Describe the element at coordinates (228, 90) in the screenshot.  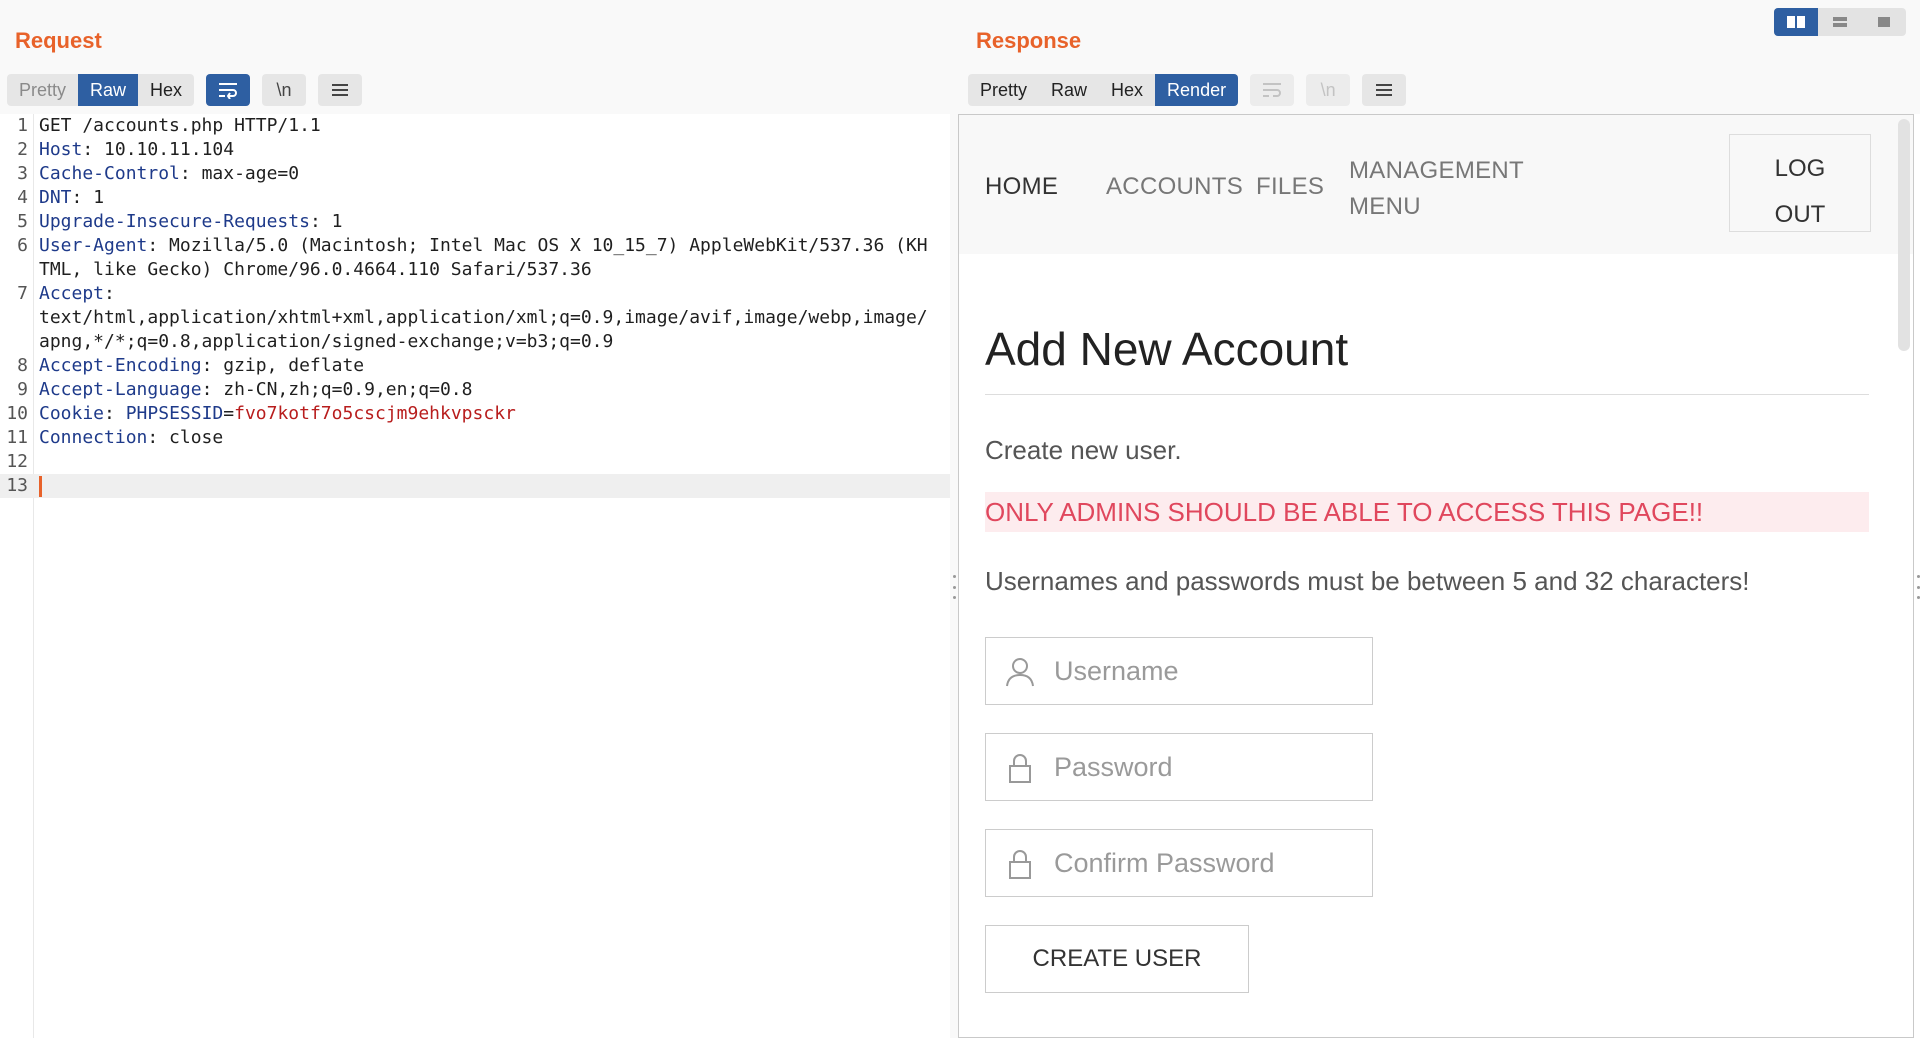
I see `request-wrap-button` at that location.